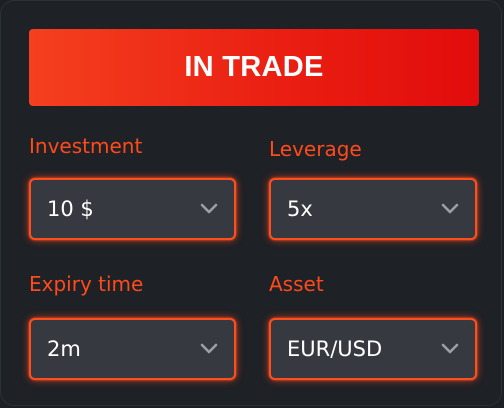  Describe the element at coordinates (86, 284) in the screenshot. I see `expiry-time-label: Expiry time` at that location.